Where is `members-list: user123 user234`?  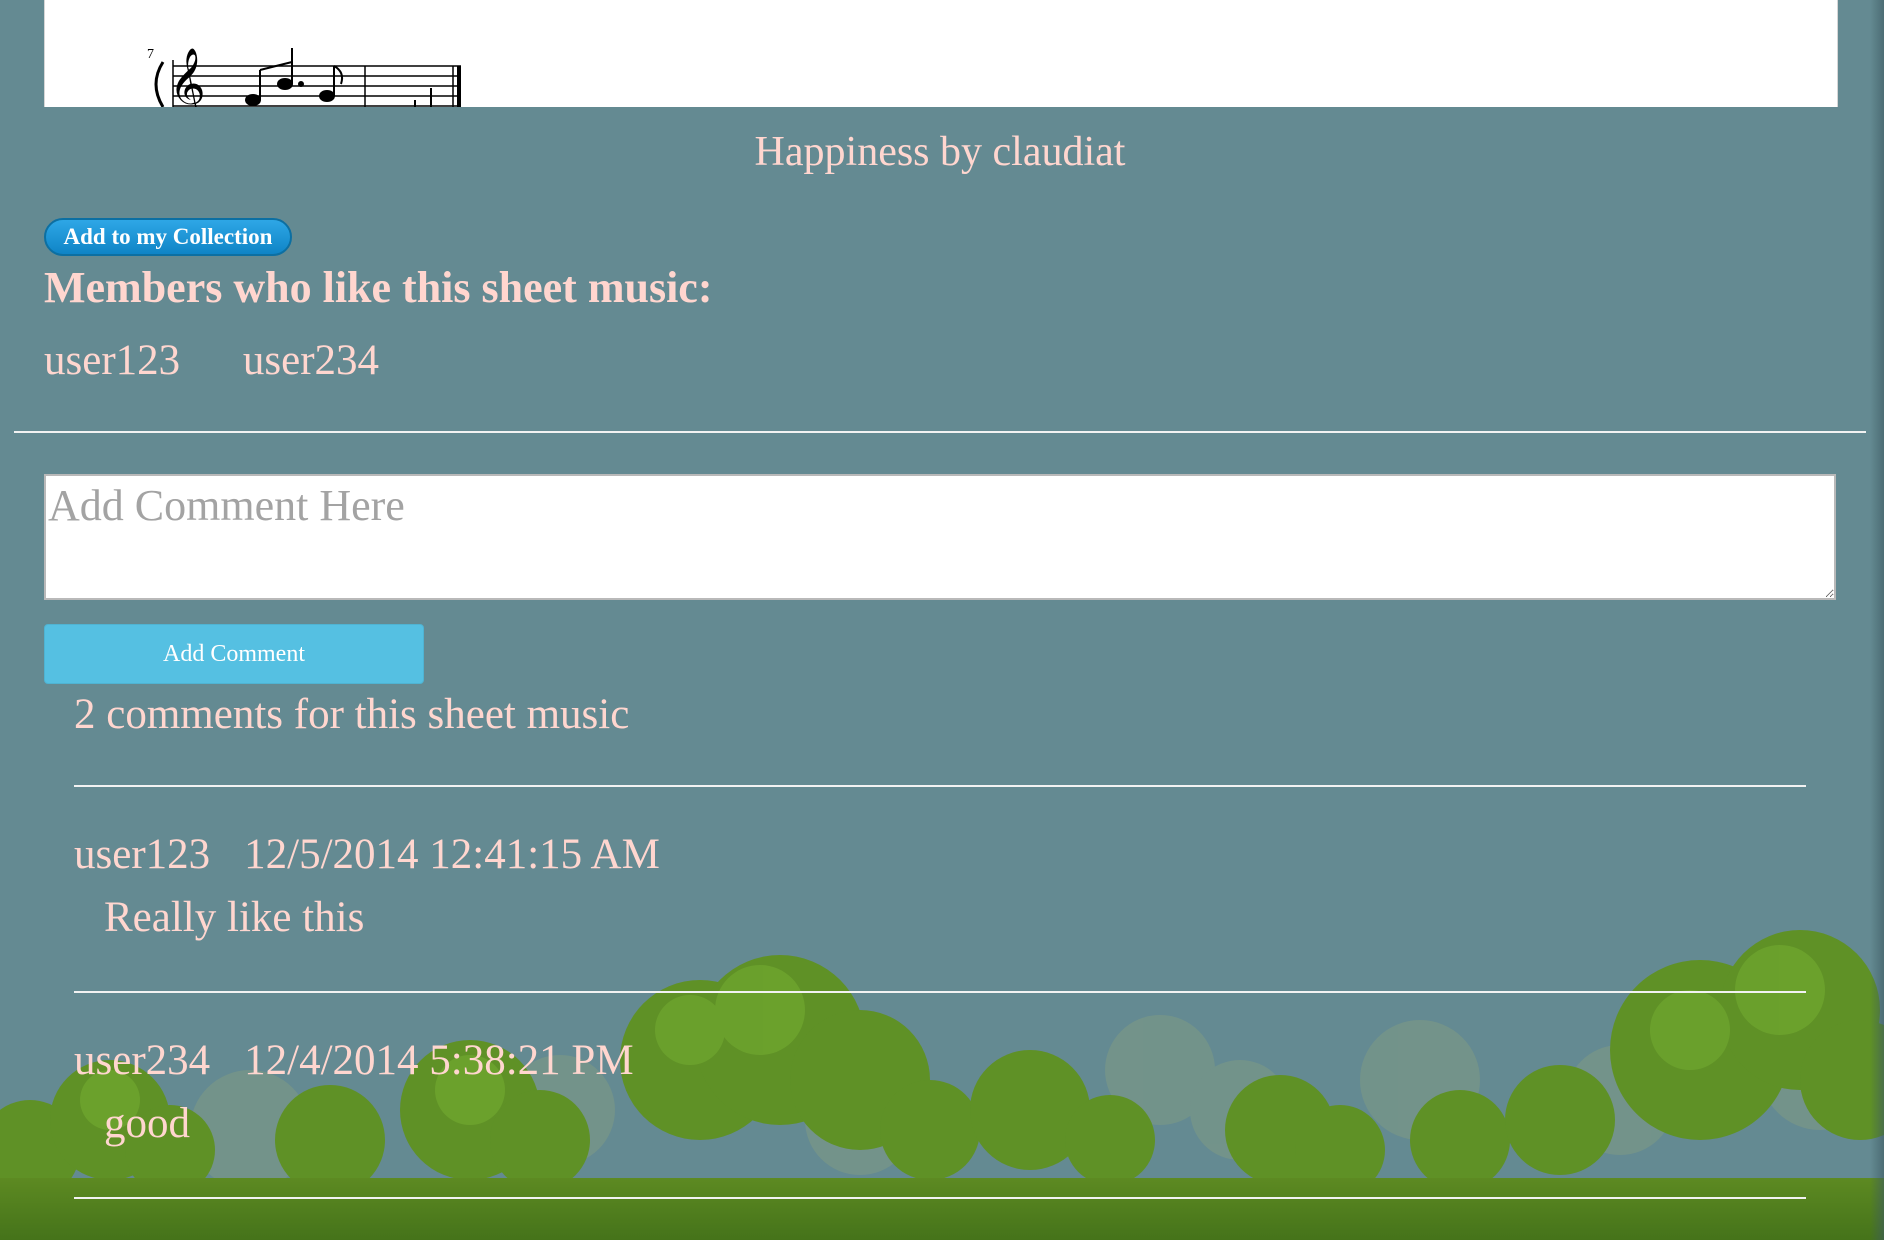 members-list: user123 user234 is located at coordinates (237, 360).